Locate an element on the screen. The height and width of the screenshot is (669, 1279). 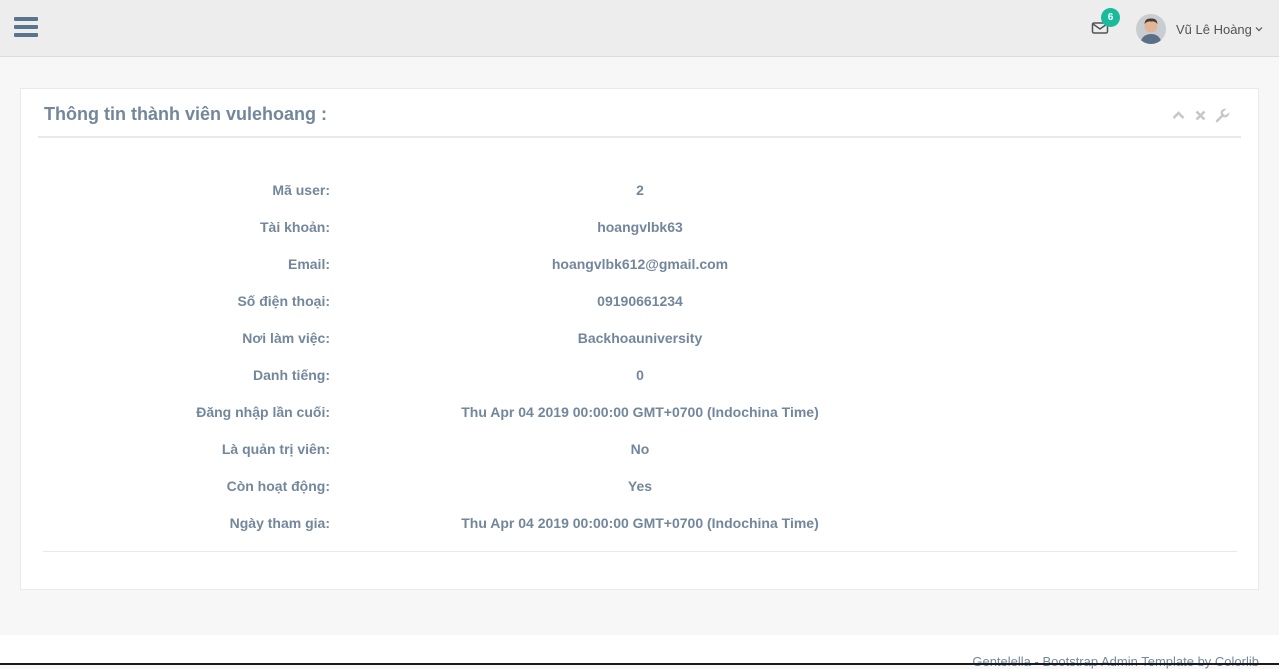
detail-label: Ngày tham gia: is located at coordinates (279, 523).